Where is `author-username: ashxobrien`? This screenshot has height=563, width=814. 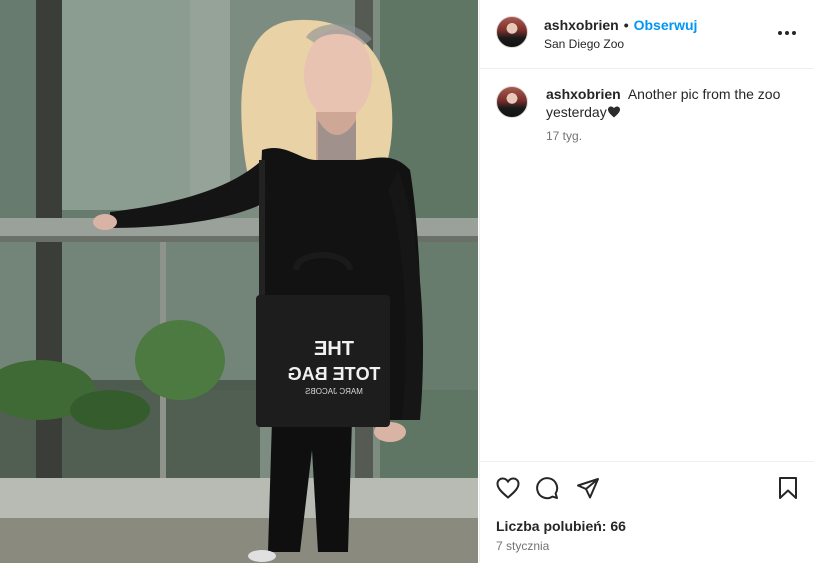 author-username: ashxobrien is located at coordinates (581, 25).